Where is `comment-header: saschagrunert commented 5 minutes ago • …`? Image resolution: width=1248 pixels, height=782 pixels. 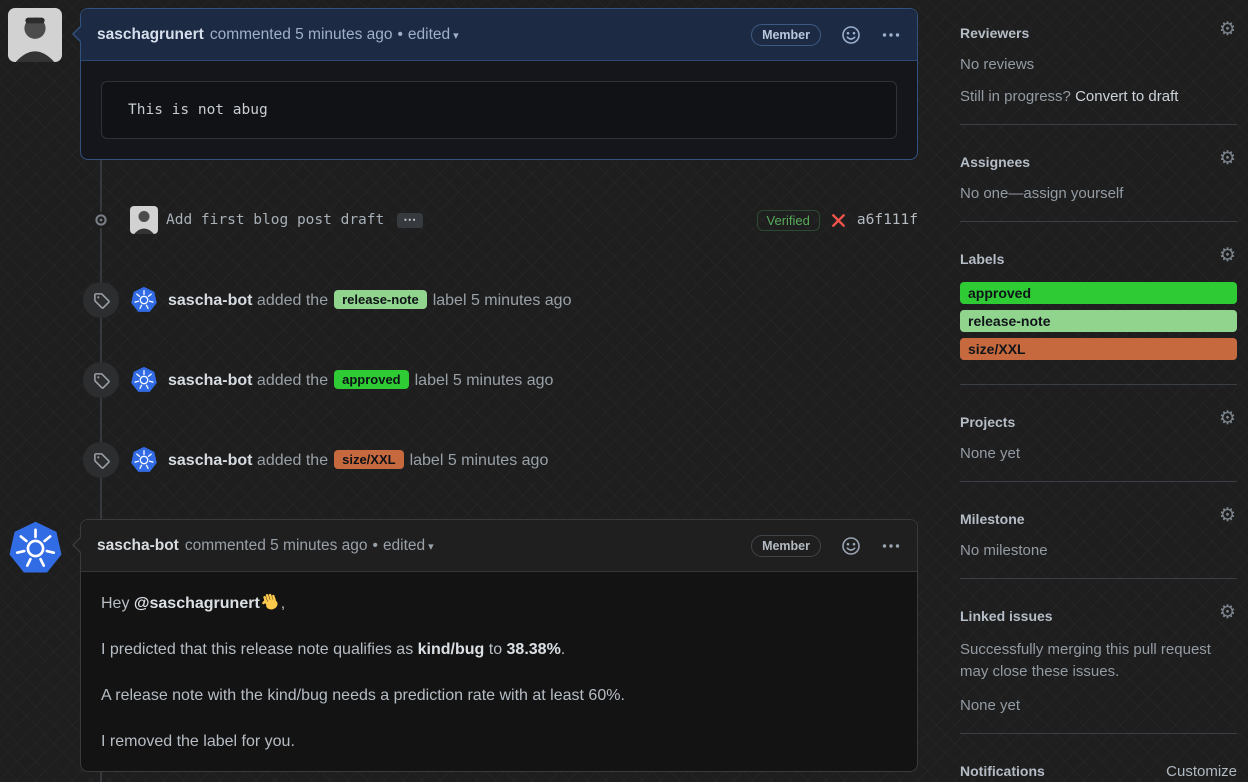 comment-header: saschagrunert commented 5 minutes ago • … is located at coordinates (499, 35).